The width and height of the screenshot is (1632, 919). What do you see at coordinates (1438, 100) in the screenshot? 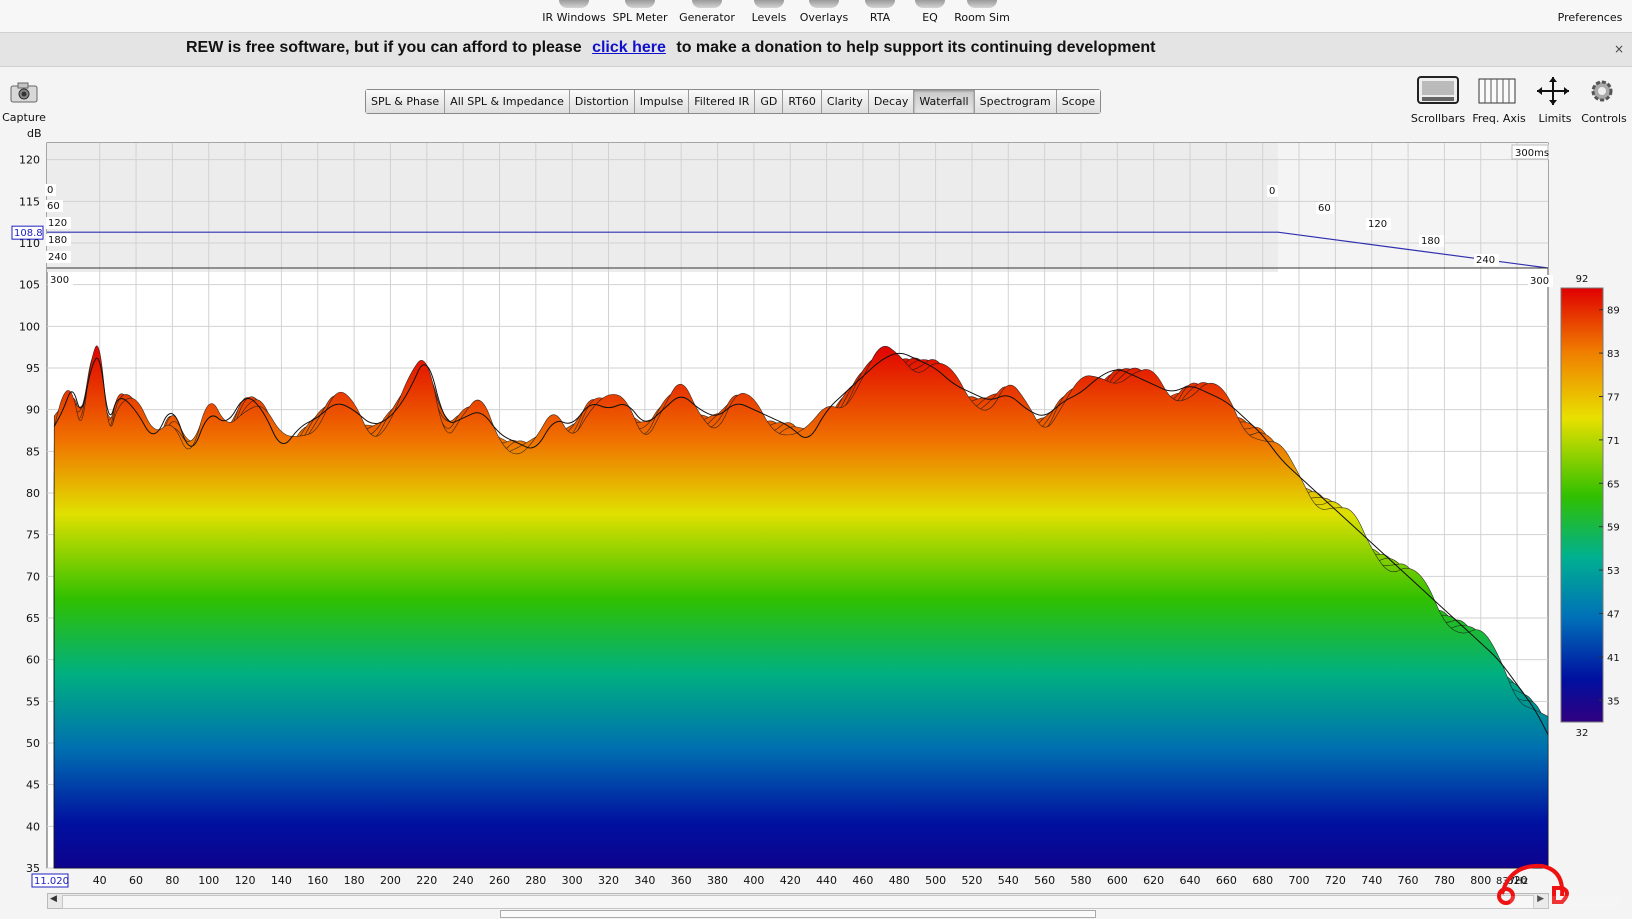
I see `scrollbars-button: Scrollbars` at bounding box center [1438, 100].